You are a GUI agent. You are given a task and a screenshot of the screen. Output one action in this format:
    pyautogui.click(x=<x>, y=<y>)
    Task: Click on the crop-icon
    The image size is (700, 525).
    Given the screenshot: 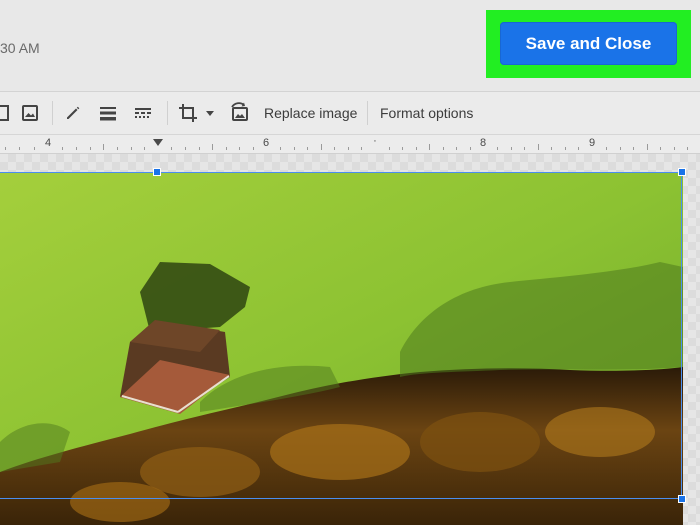 What is the action you would take?
    pyautogui.click(x=188, y=113)
    